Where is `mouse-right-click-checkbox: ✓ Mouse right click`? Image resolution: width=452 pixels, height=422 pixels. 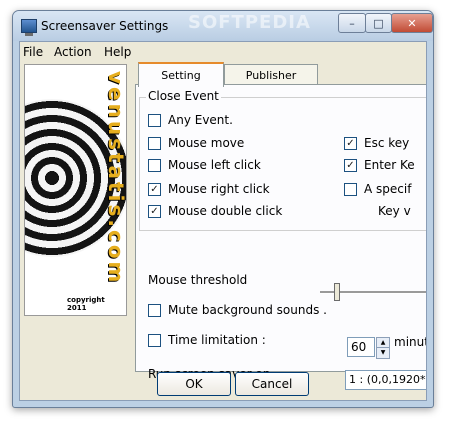 mouse-right-click-checkbox: ✓ Mouse right click is located at coordinates (209, 189).